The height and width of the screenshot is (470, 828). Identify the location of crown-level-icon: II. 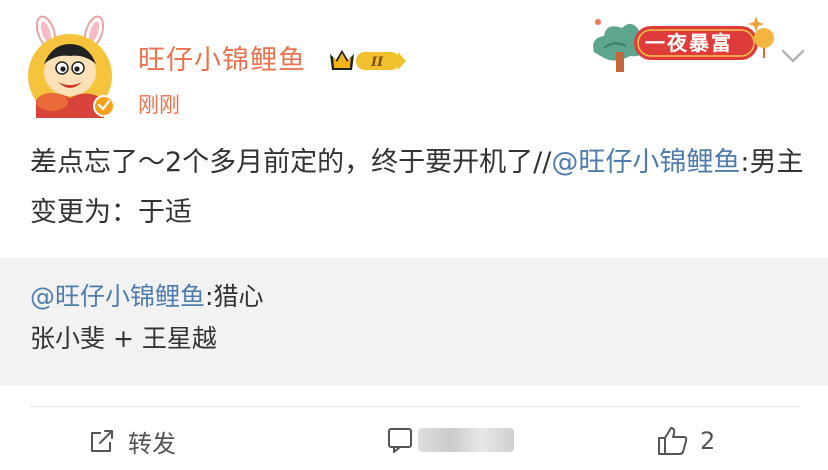
(367, 60).